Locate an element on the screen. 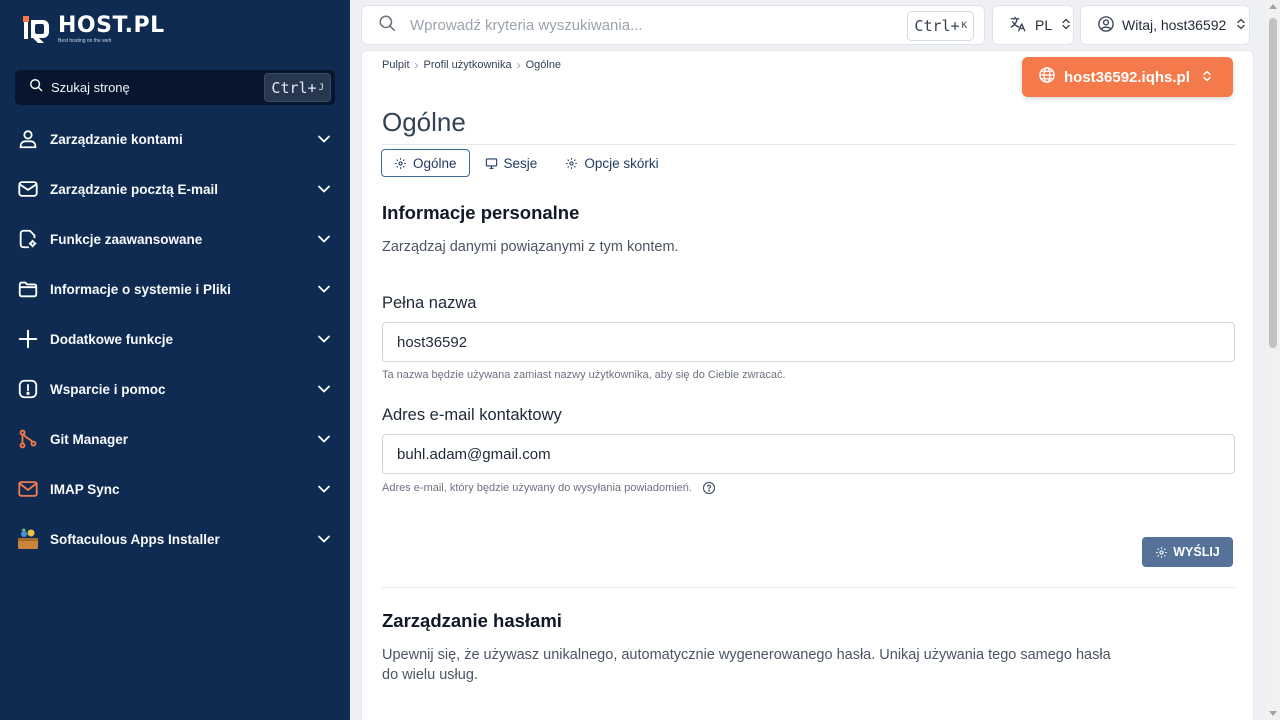 This screenshot has width=1280, height=720. help-icon is located at coordinates (709, 488).